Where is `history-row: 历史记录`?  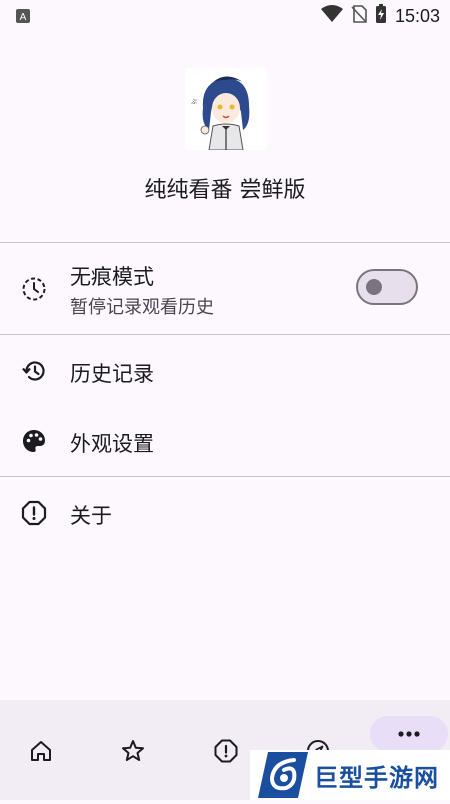 history-row: 历史记录 is located at coordinates (225, 371).